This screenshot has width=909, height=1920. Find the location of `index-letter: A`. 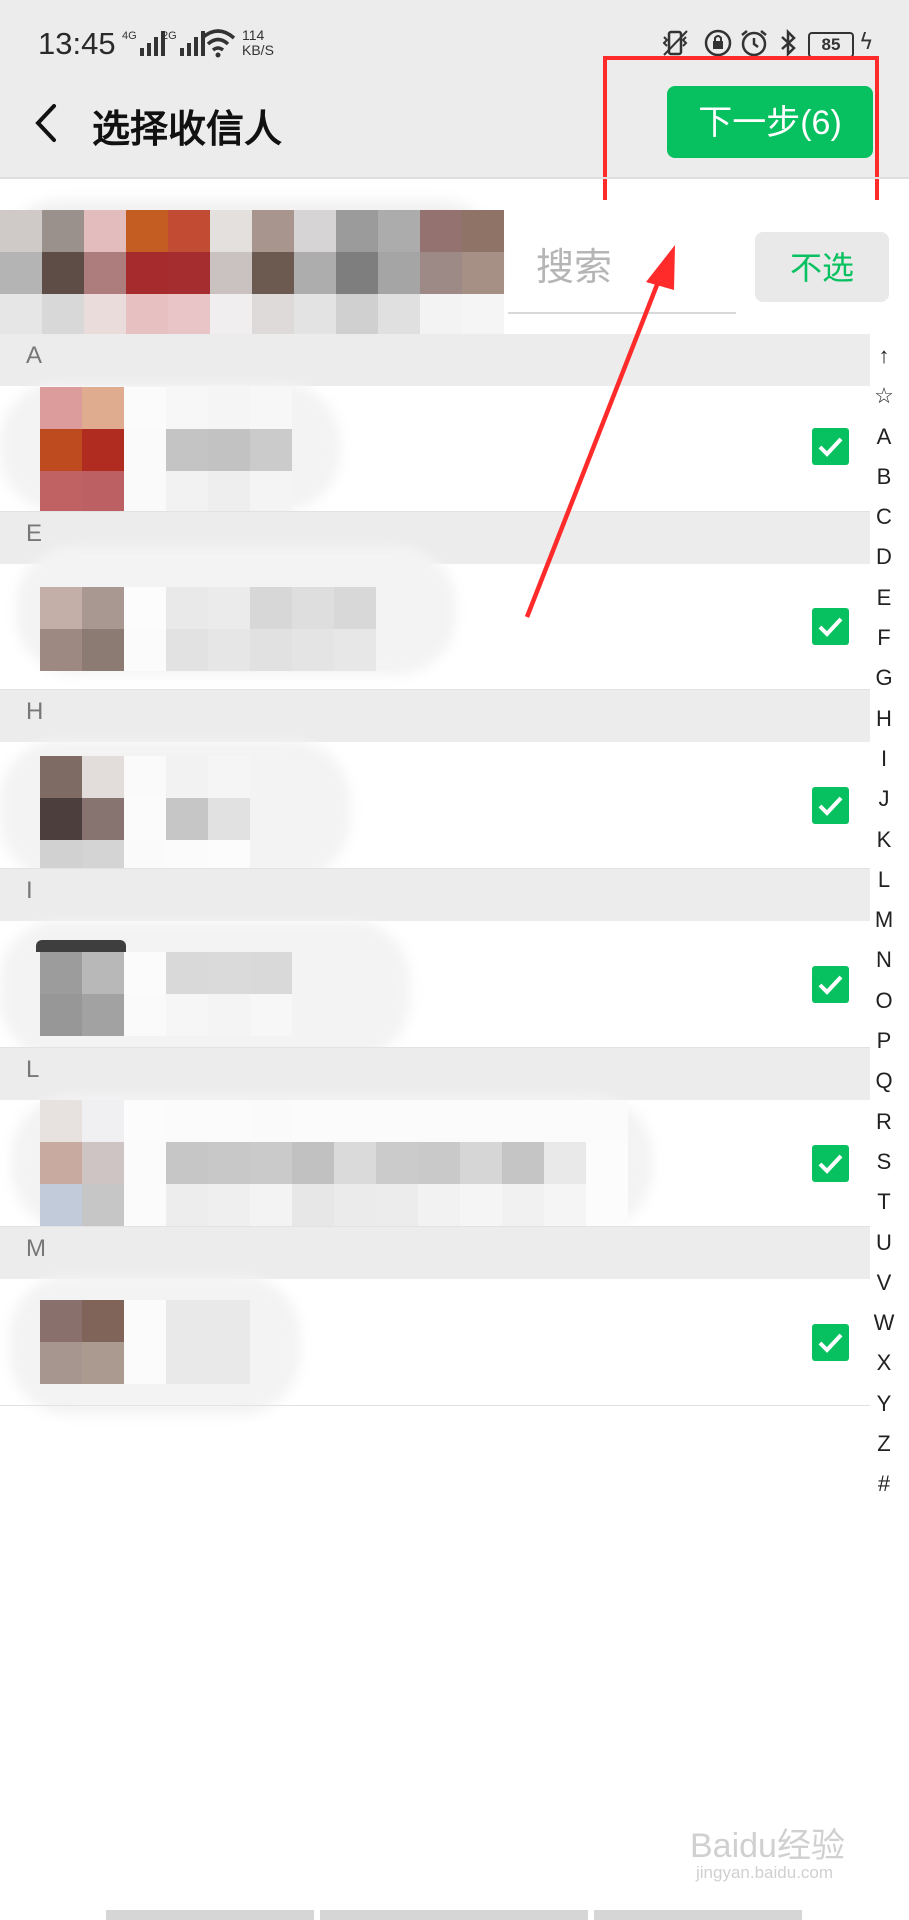

index-letter: A is located at coordinates (884, 437).